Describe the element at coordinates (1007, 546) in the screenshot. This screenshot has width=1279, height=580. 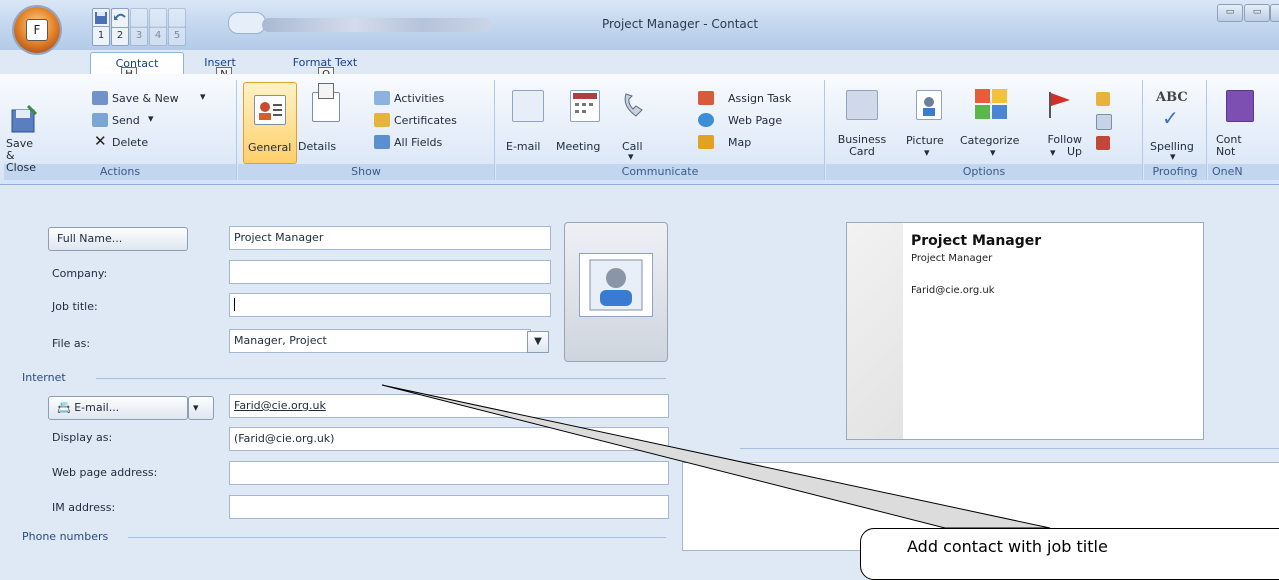
I see `callout-text: Add contact with job title` at that location.